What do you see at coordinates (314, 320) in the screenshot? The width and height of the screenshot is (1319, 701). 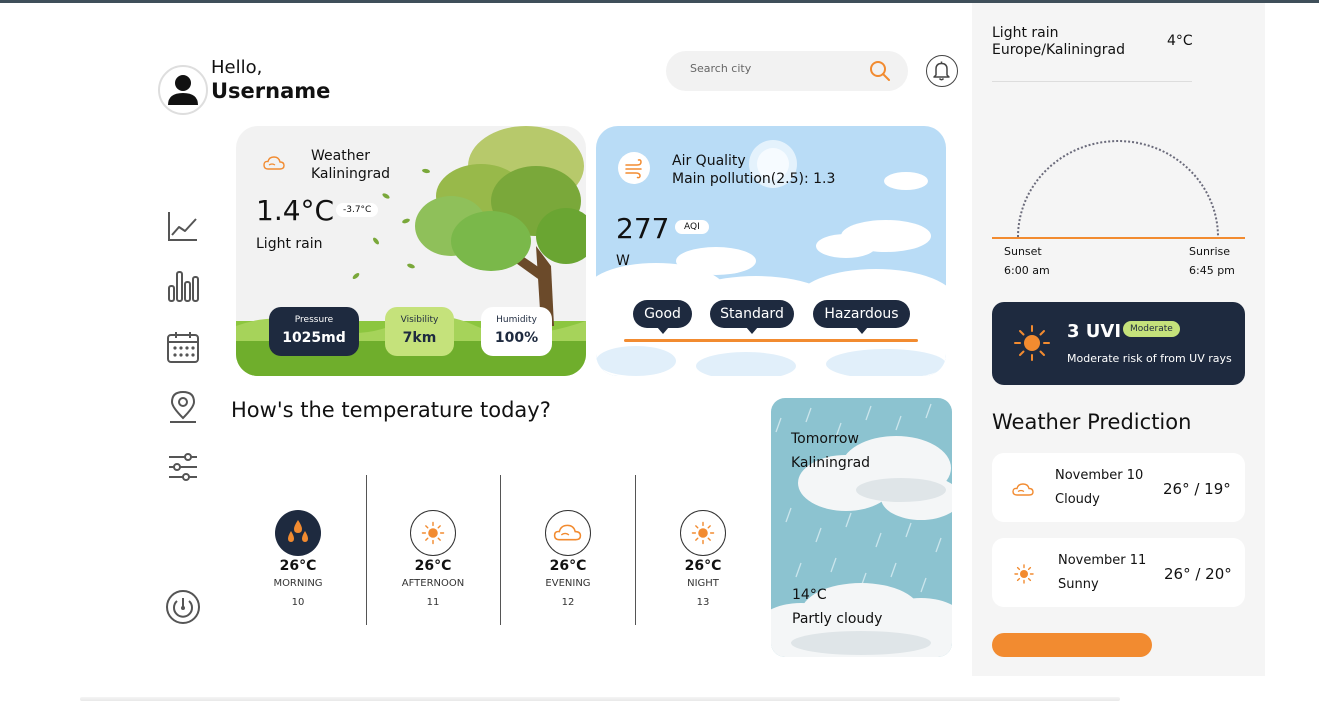 I see `pressure-label: Pressure` at bounding box center [314, 320].